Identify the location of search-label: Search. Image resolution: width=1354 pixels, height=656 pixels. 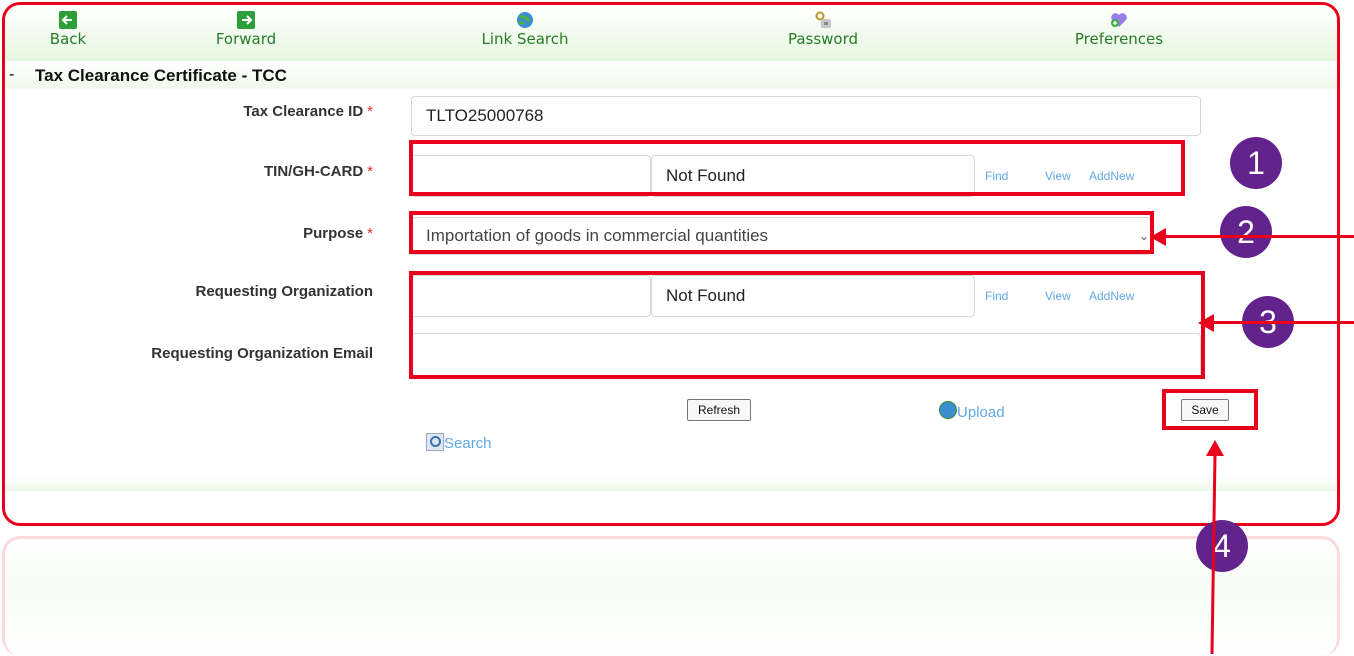
(468, 443).